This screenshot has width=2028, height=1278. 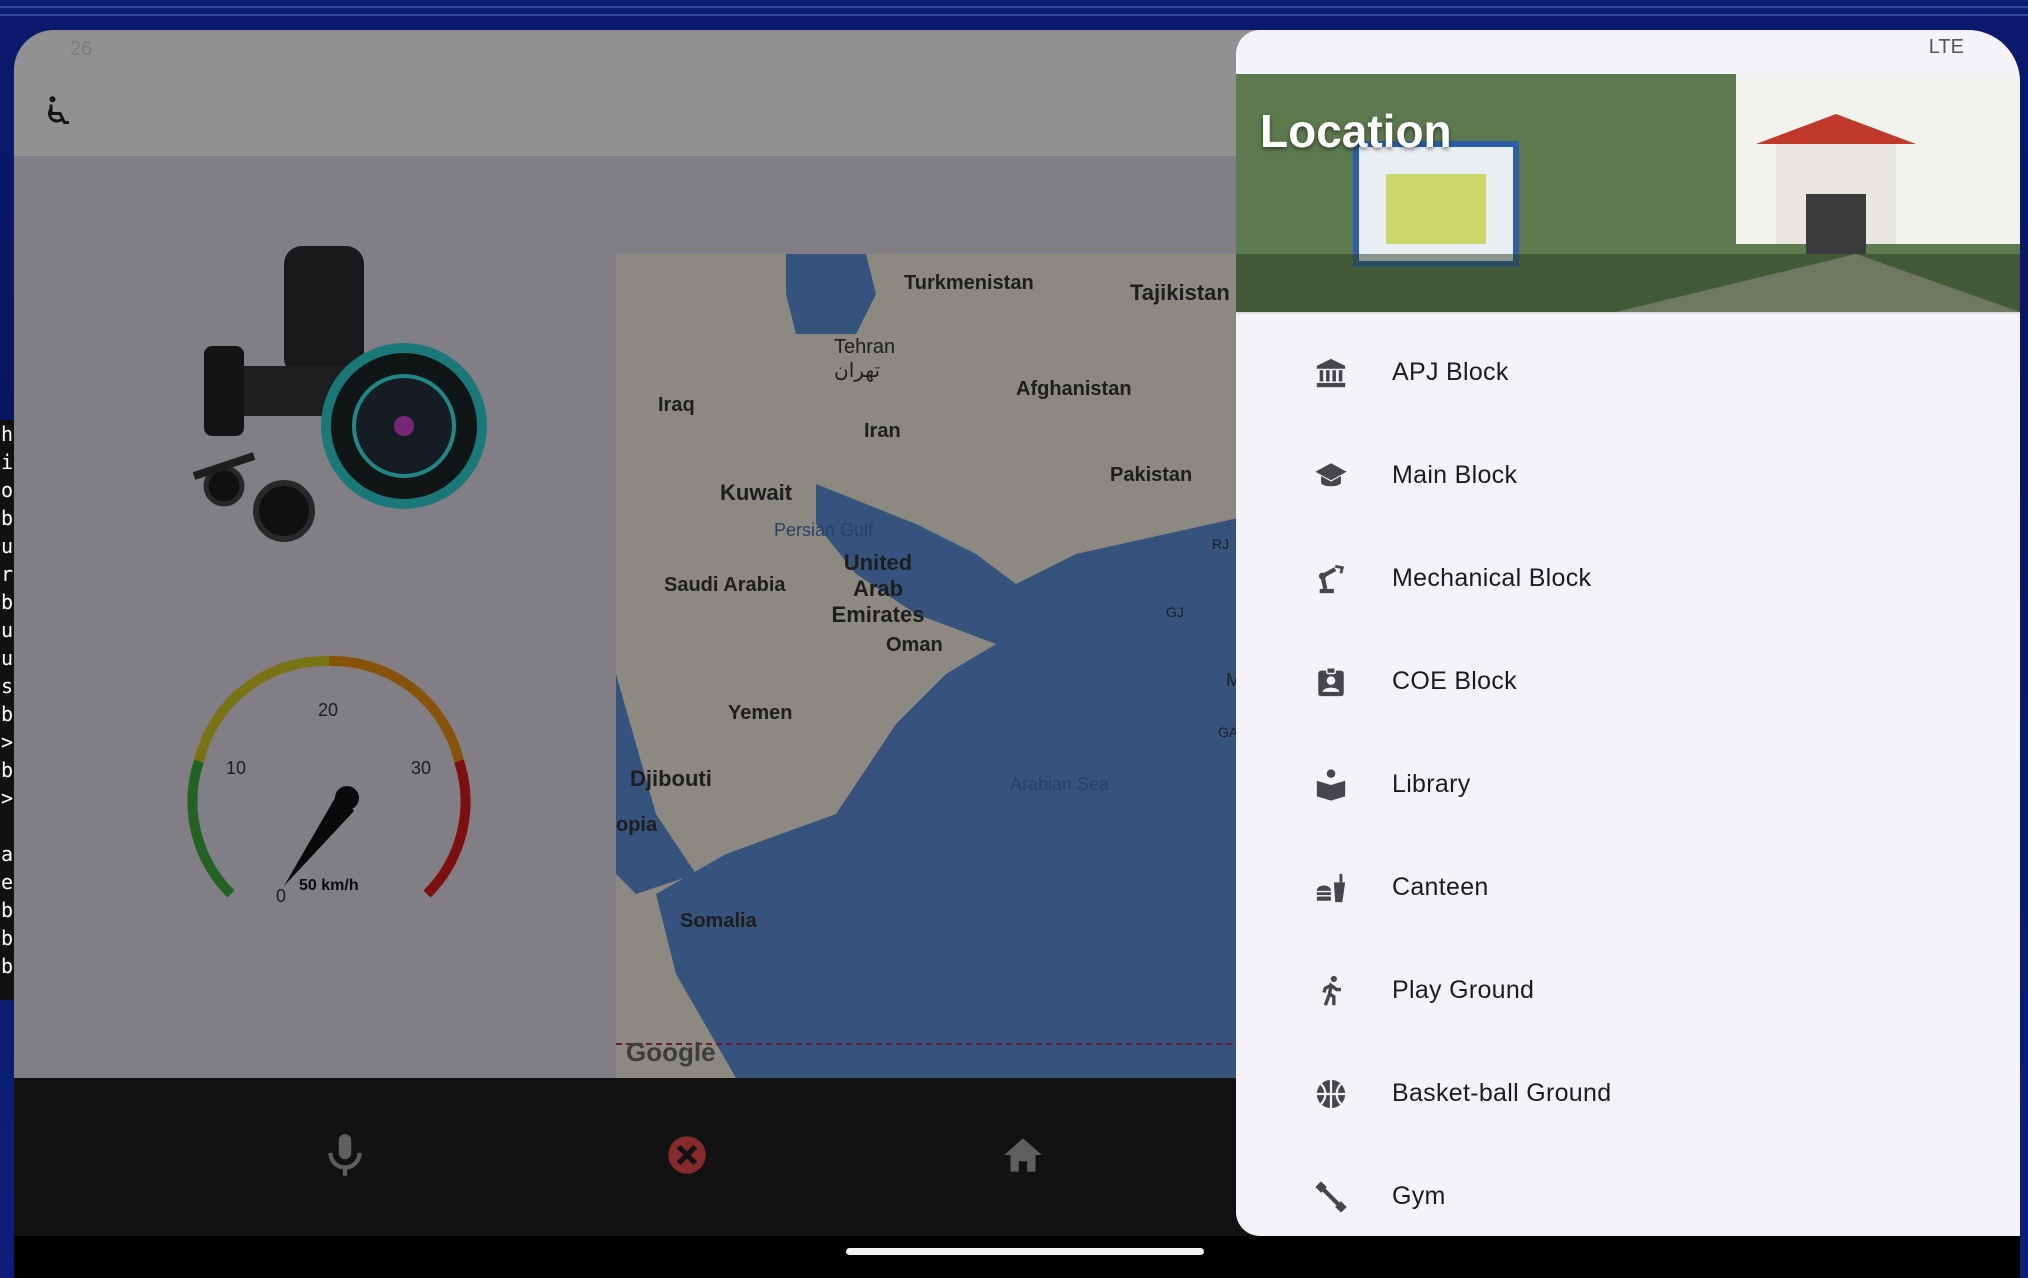 I want to click on basketball-icon, so click(x=1331, y=1094).